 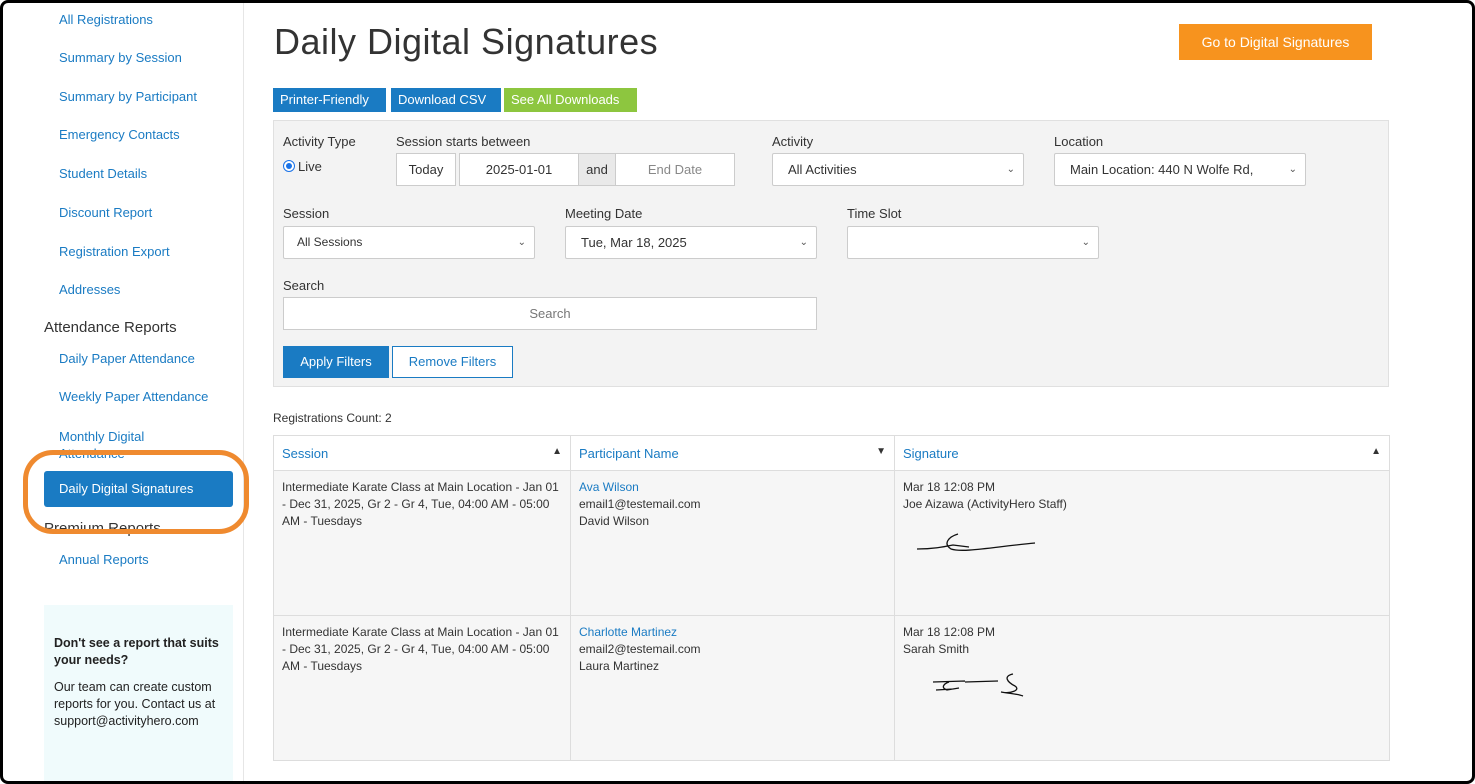 I want to click on participant-email: email1@testemail.com, so click(x=640, y=504).